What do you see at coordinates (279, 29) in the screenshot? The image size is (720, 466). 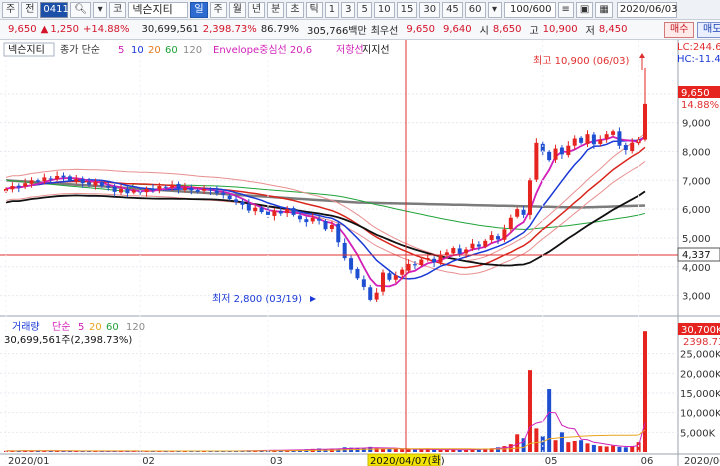 I see `ratio: 86.79%` at bounding box center [279, 29].